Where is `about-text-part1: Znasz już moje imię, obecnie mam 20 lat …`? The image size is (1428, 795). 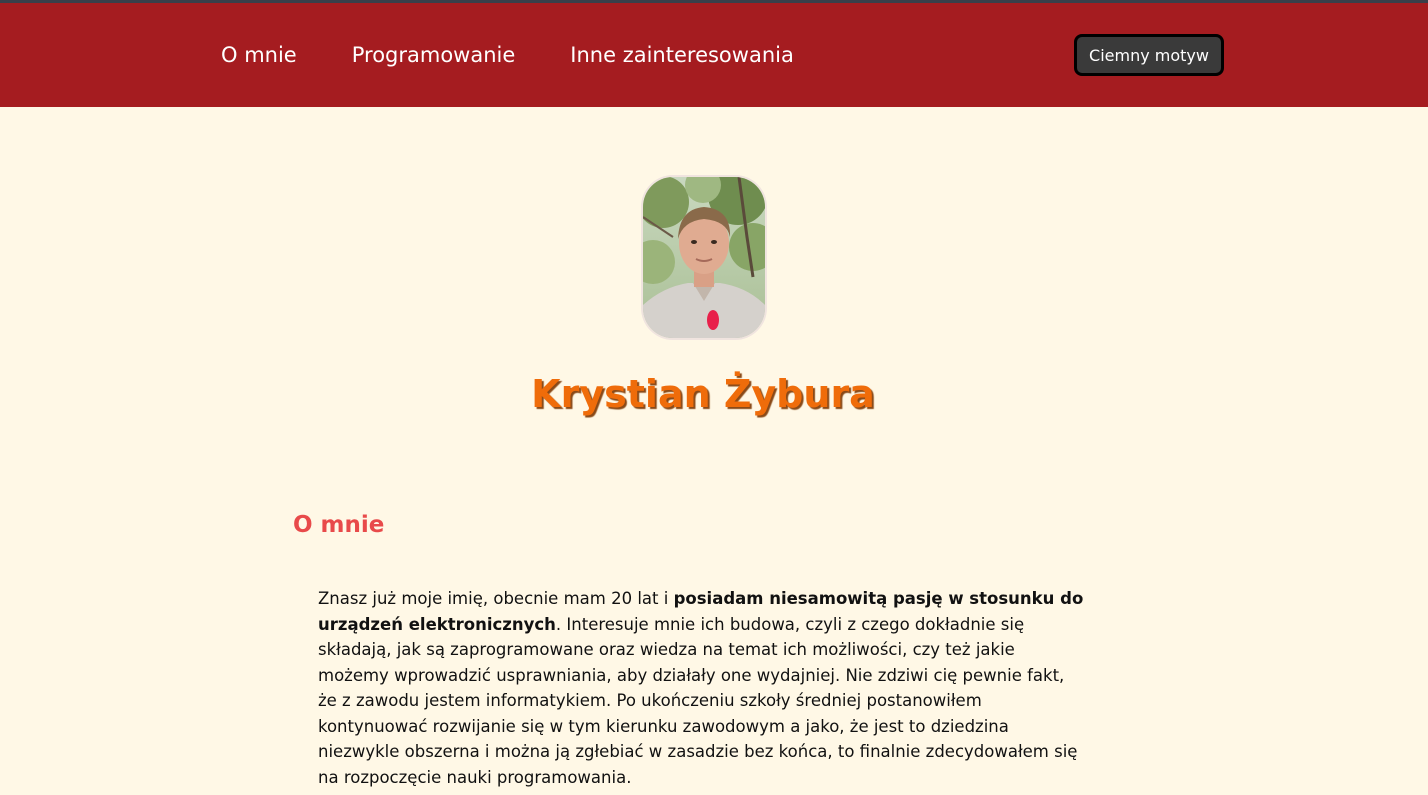 about-text-part1: Znasz już moje imię, obecnie mam 20 lat … is located at coordinates (496, 598).